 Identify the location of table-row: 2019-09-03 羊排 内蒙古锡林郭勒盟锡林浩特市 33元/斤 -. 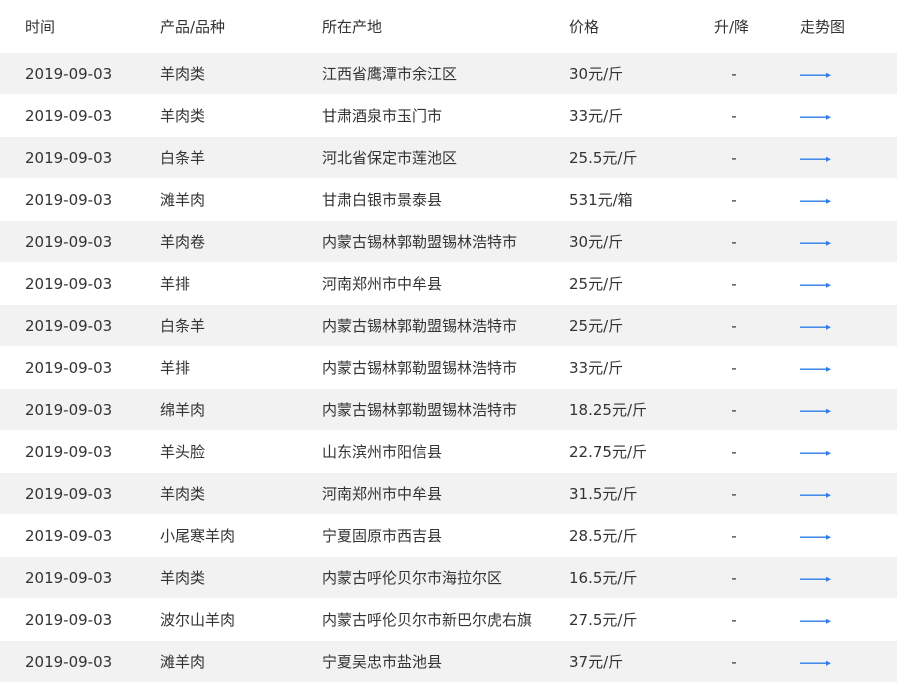
(448, 368).